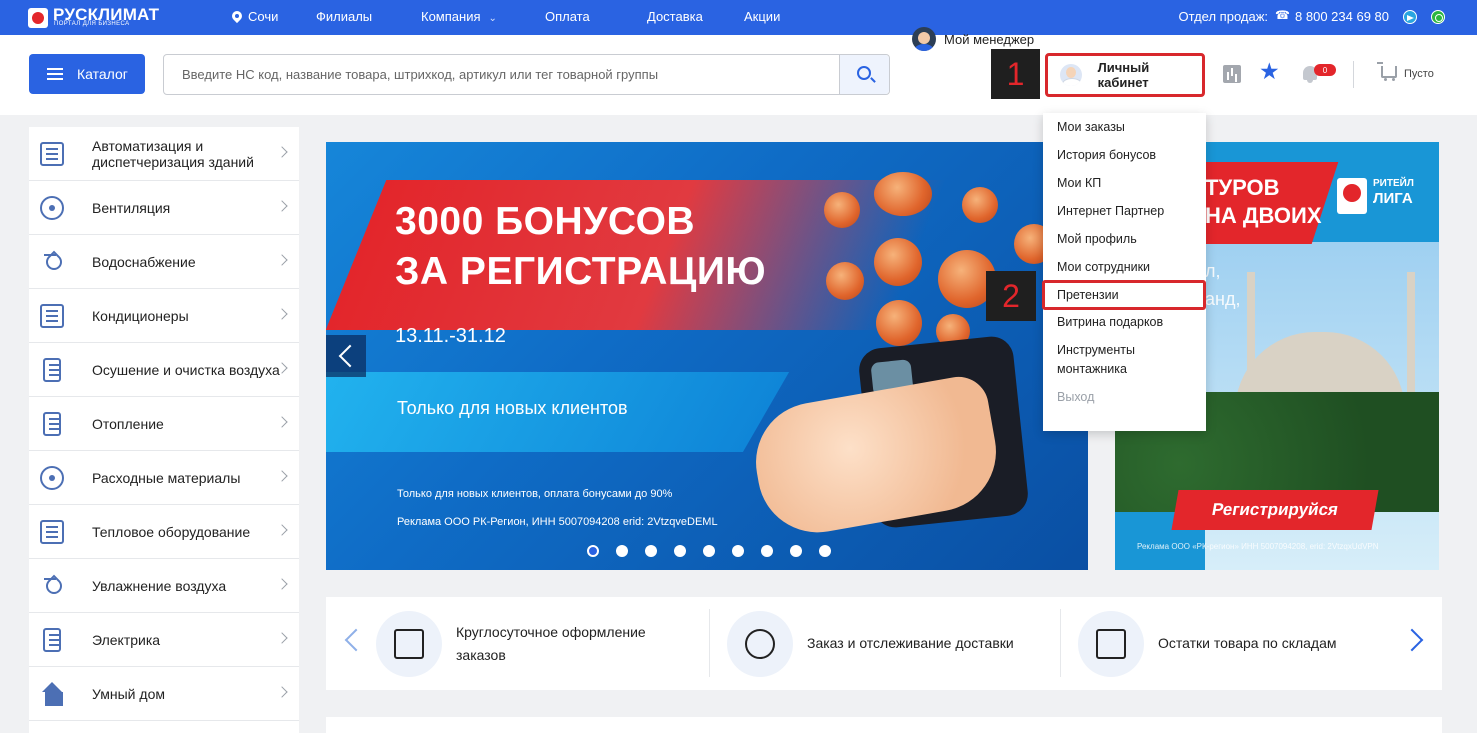 This screenshot has height=733, width=1477. What do you see at coordinates (164, 640) in the screenshot?
I see `sidebar-item-electrics: Электрика` at bounding box center [164, 640].